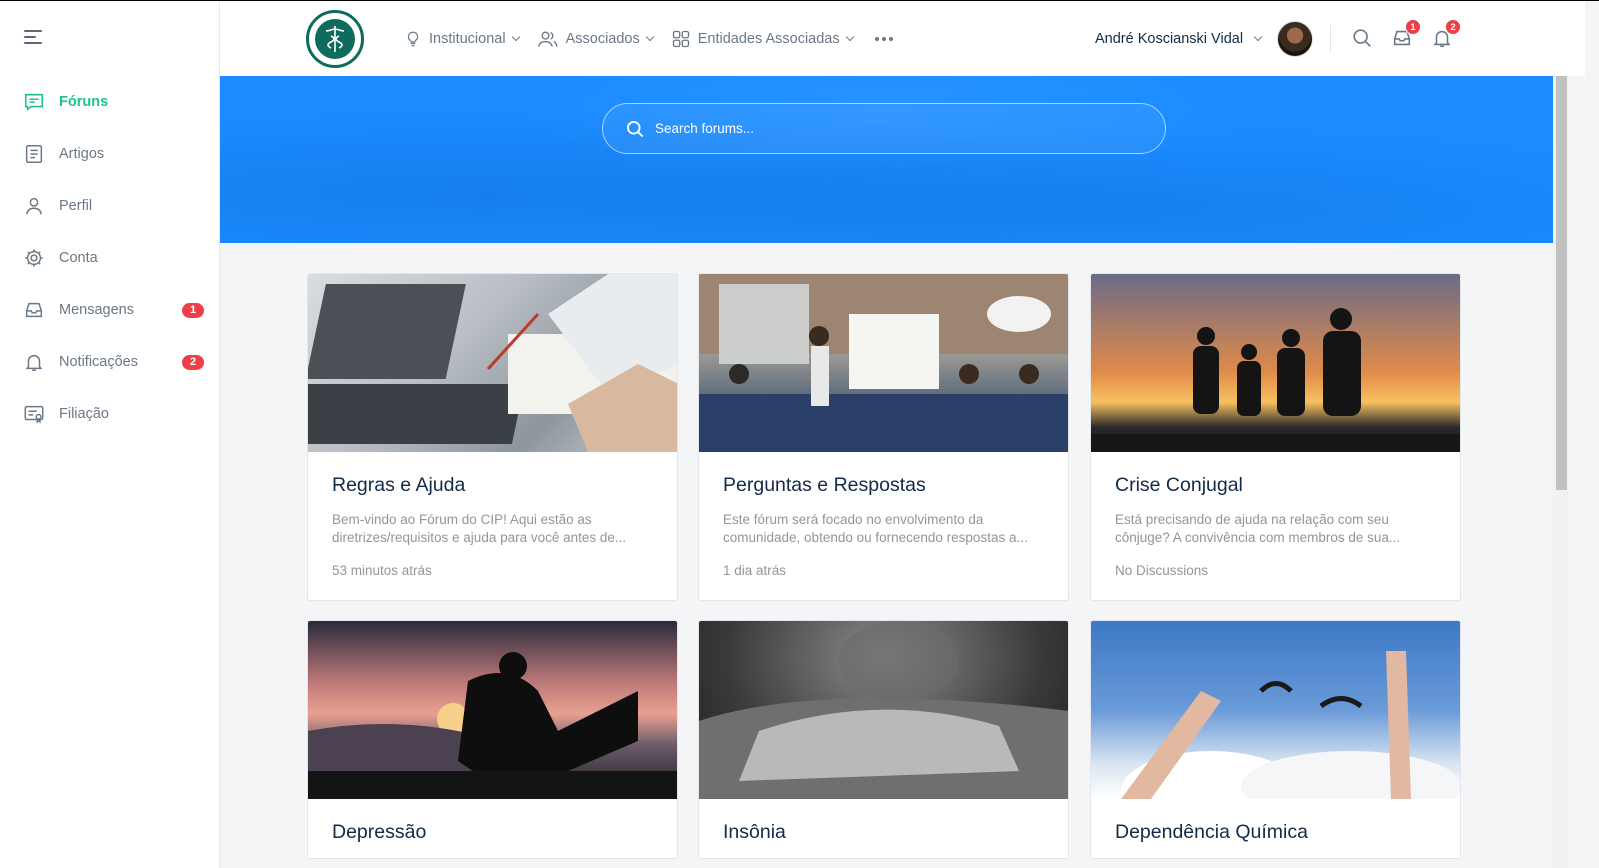  Describe the element at coordinates (34, 310) in the screenshot. I see `inbox-icon` at that location.